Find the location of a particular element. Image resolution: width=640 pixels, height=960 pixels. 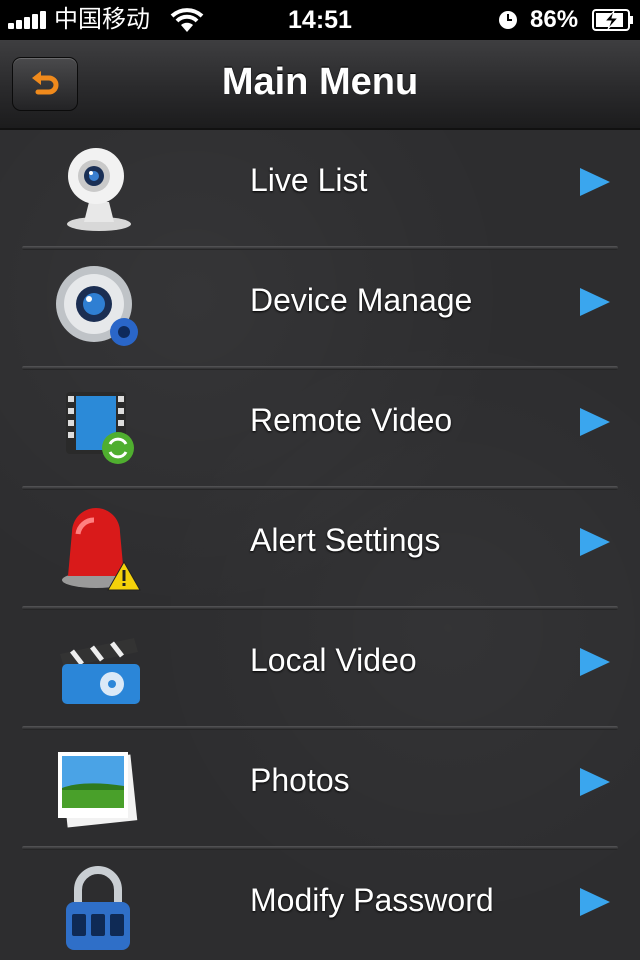

alarm-siren-icon is located at coordinates (101, 549).